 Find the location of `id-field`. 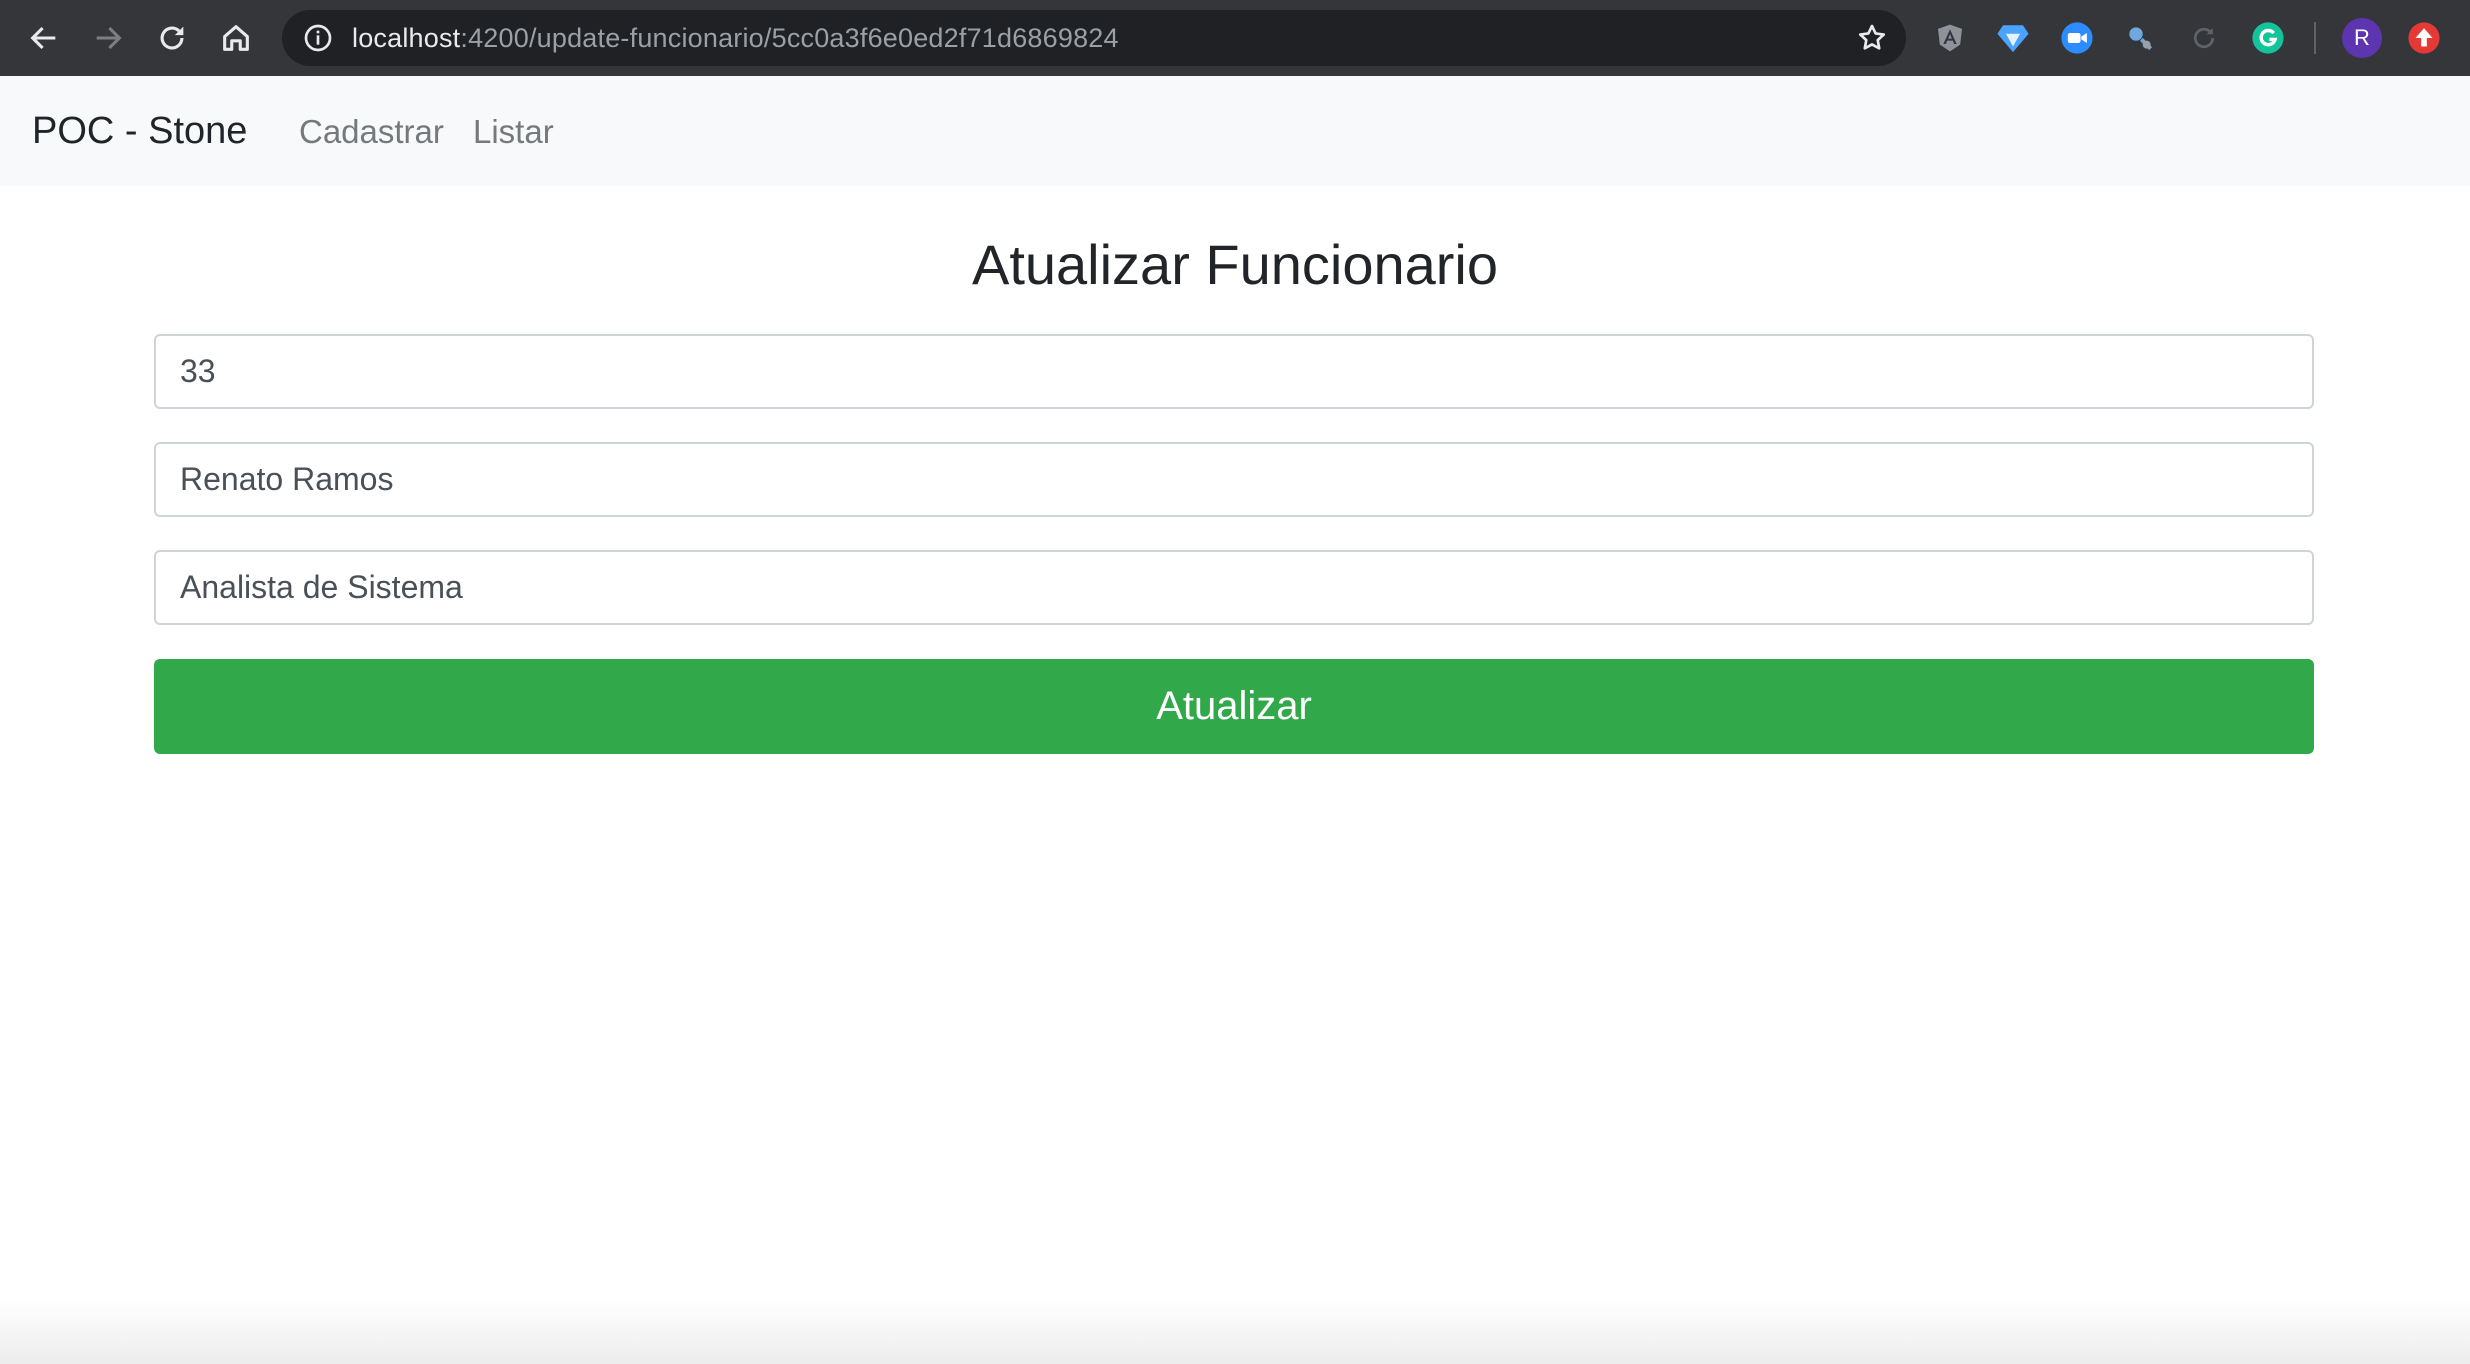

id-field is located at coordinates (1234, 371).